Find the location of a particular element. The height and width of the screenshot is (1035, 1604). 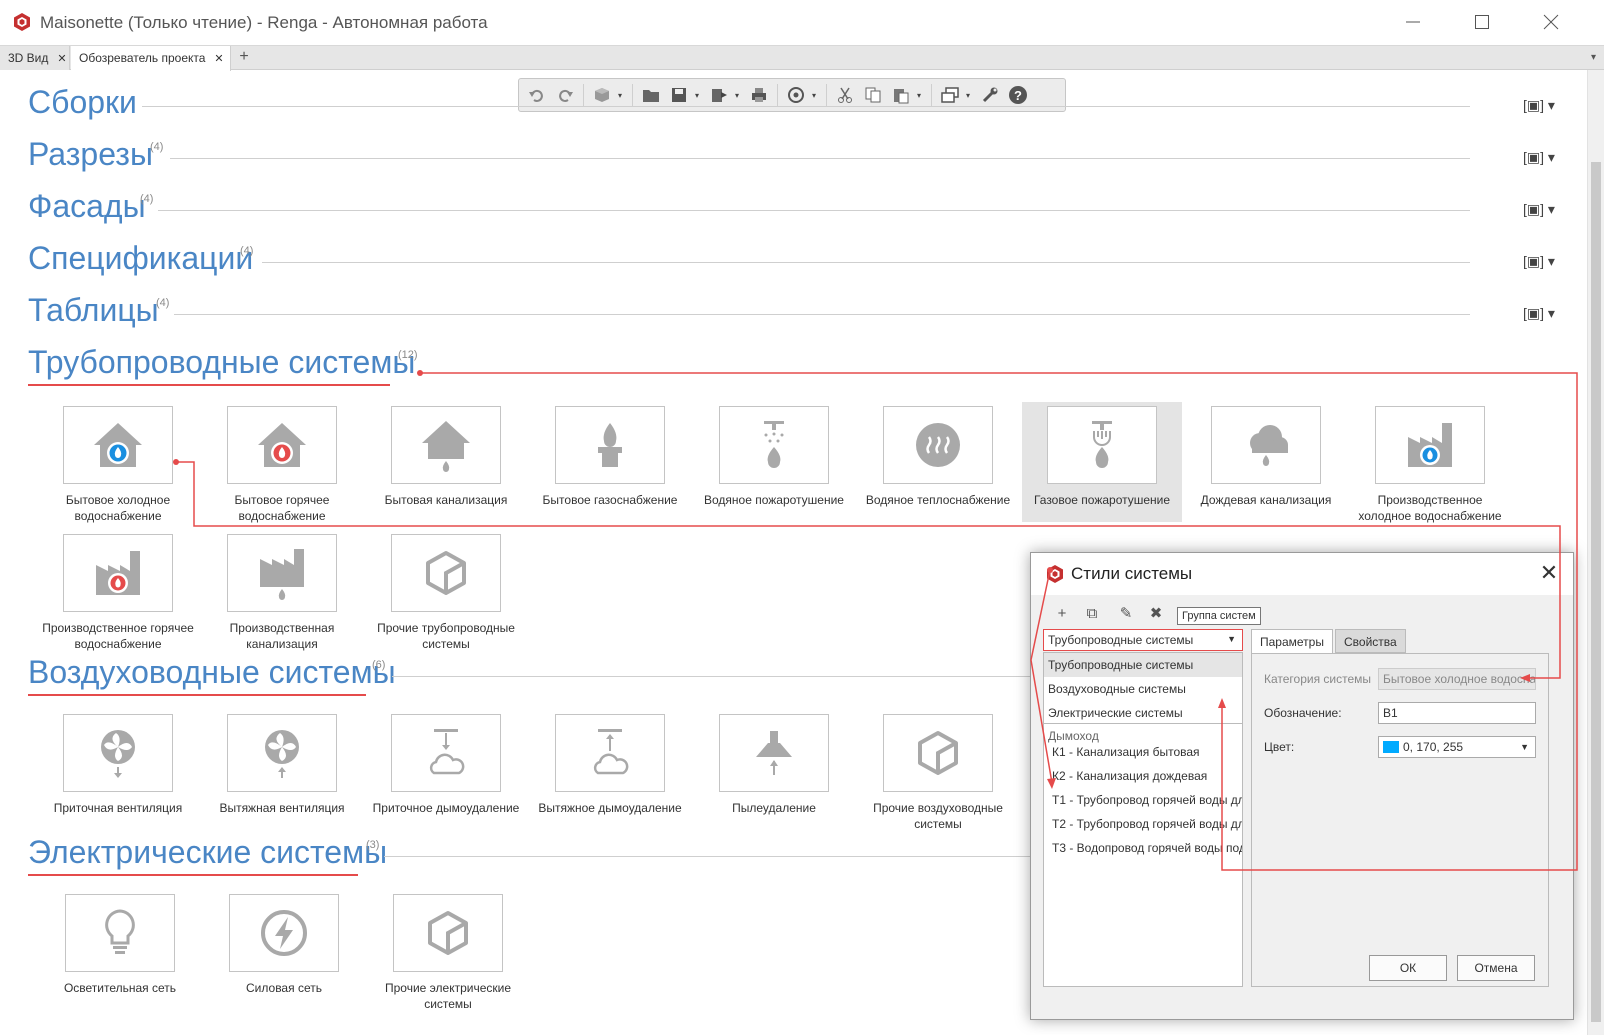

system-tile: Вытяжное дымоудаление is located at coordinates (610, 765).